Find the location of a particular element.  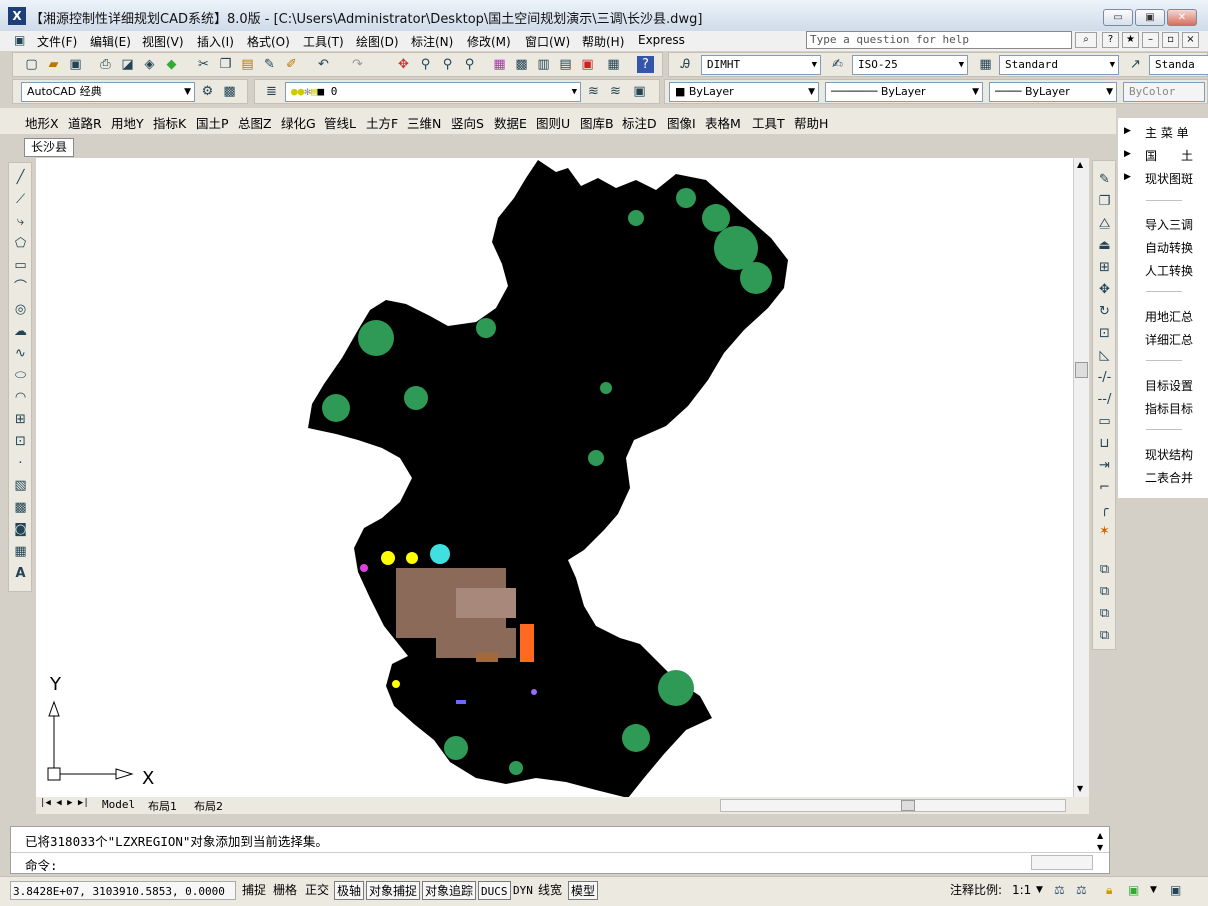

horizontal-scrollbar is located at coordinates (893, 805).